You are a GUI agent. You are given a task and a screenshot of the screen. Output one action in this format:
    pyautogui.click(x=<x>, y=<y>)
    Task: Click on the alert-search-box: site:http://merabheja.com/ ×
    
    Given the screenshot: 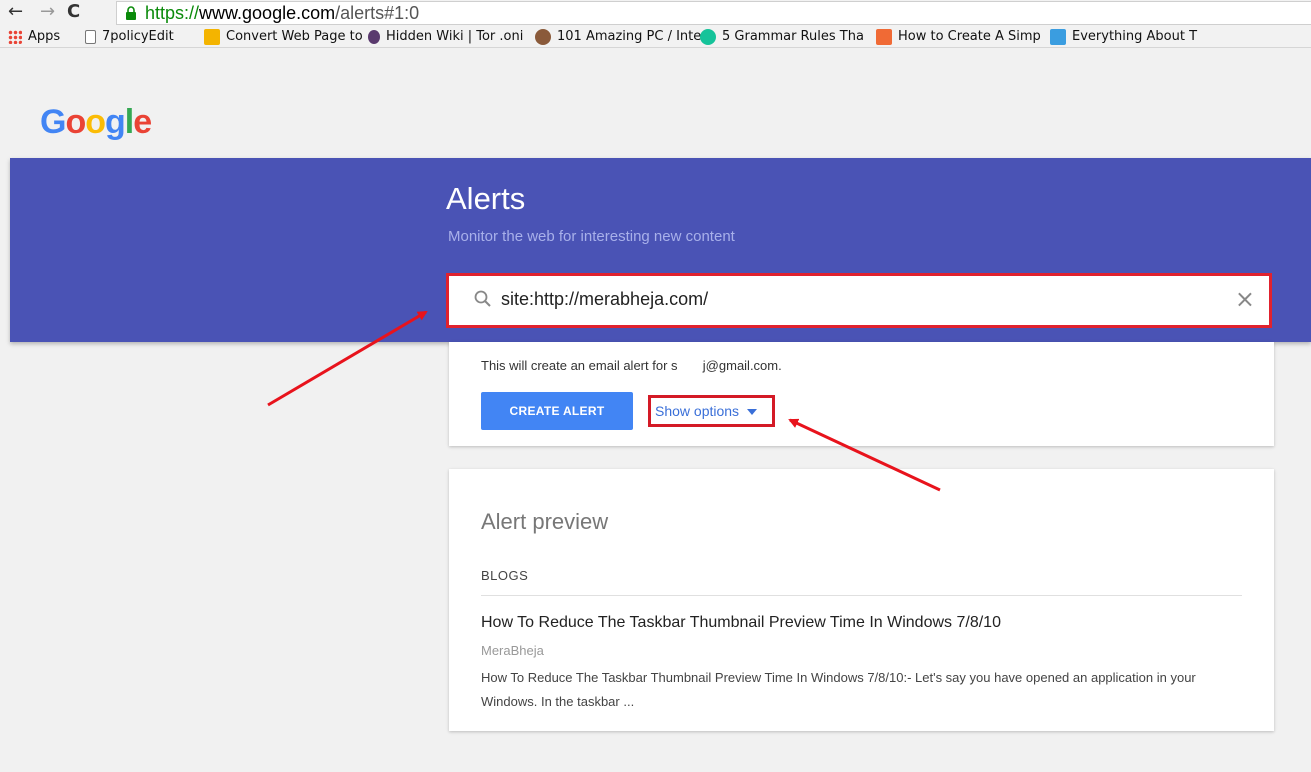 What is the action you would take?
    pyautogui.click(x=859, y=300)
    